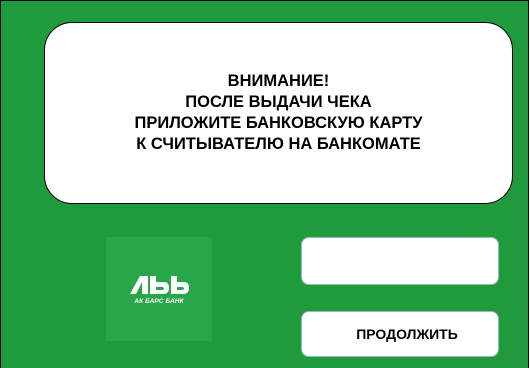 The width and height of the screenshot is (530, 368). I want to click on continue-button: ПРОДОЛЖИТЬ, so click(400, 334).